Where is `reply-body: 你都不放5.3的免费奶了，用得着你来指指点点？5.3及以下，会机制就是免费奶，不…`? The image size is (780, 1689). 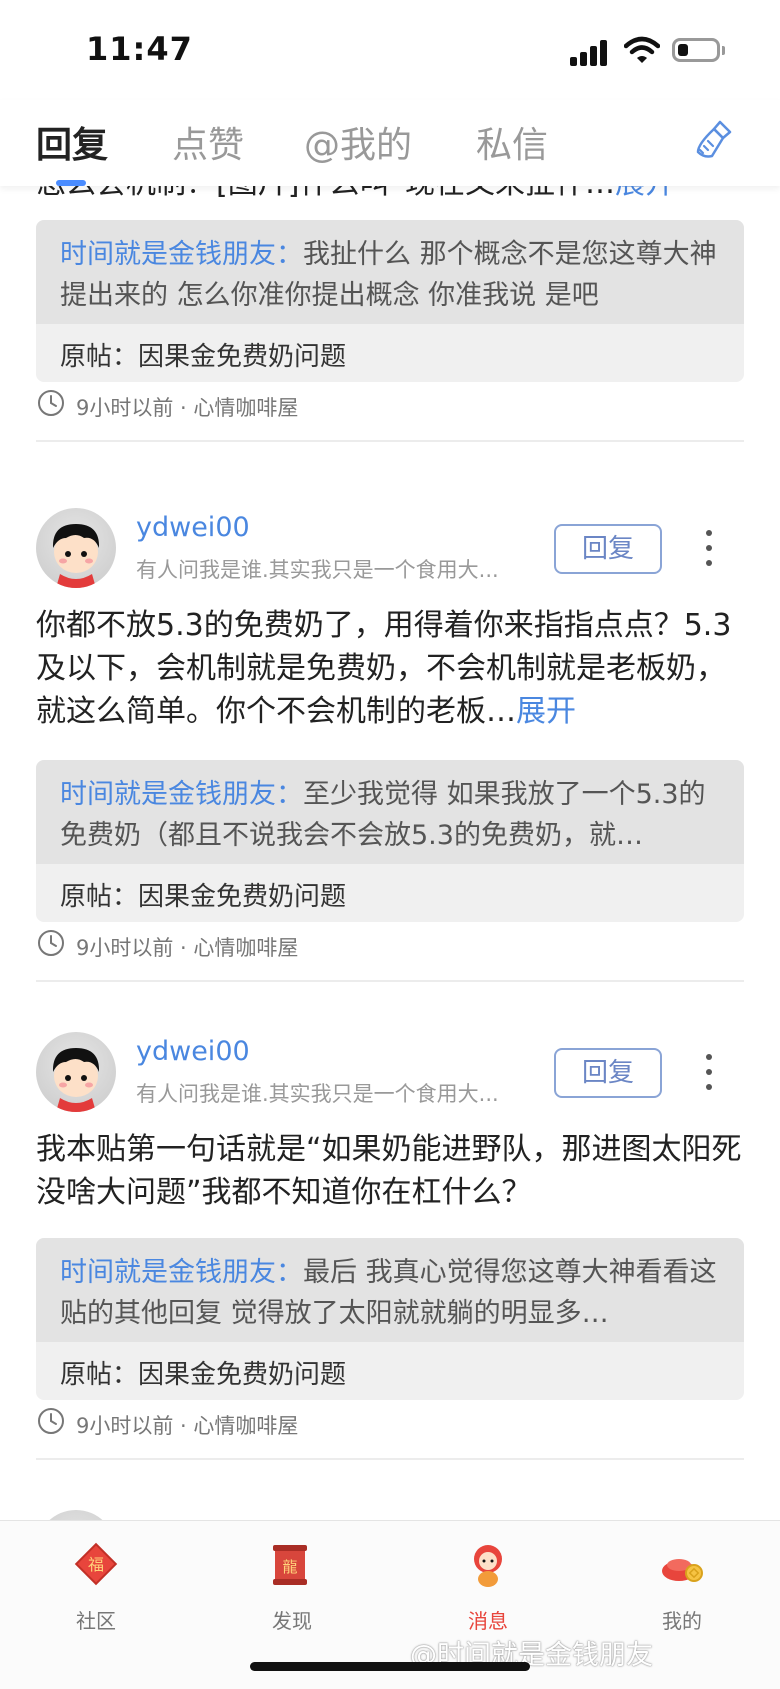
reply-body: 你都不放5.3的免费奶了，用得着你来指指点点？5.3及以下，会机制就是免费奶，不… is located at coordinates (390, 668).